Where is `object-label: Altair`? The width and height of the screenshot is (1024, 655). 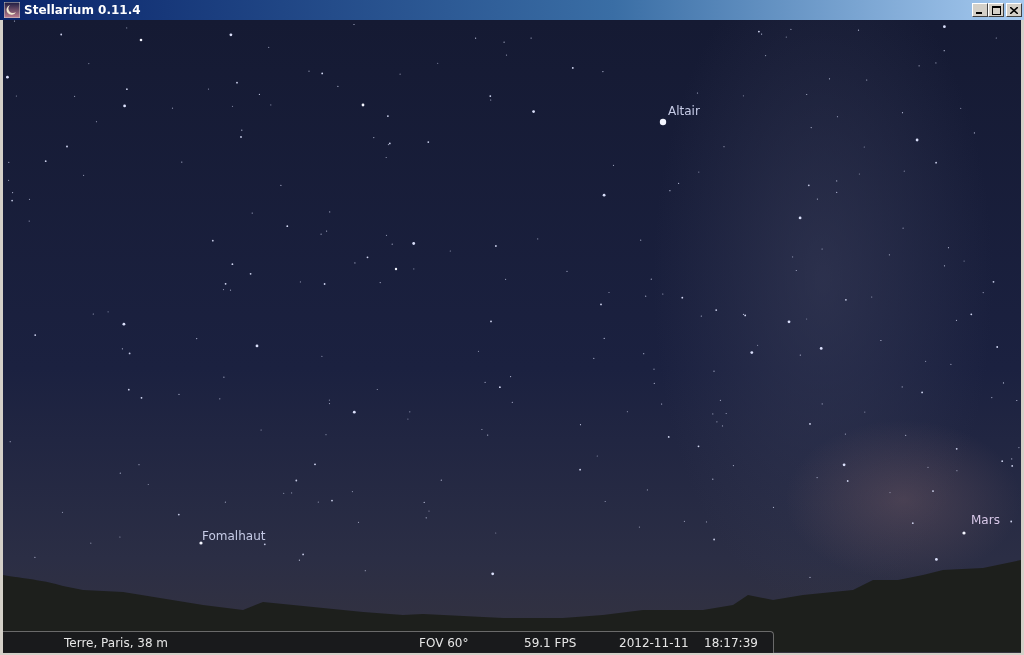
object-label: Altair is located at coordinates (684, 111).